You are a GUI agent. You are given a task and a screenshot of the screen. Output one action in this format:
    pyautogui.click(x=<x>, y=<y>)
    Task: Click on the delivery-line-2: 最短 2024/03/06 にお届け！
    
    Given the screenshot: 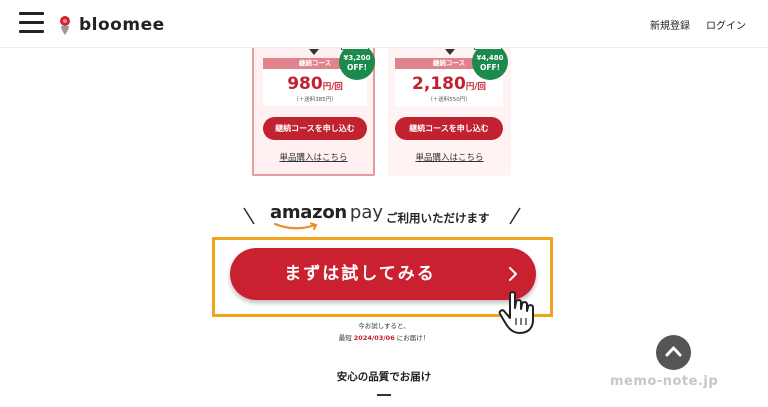 What is the action you would take?
    pyautogui.click(x=384, y=338)
    